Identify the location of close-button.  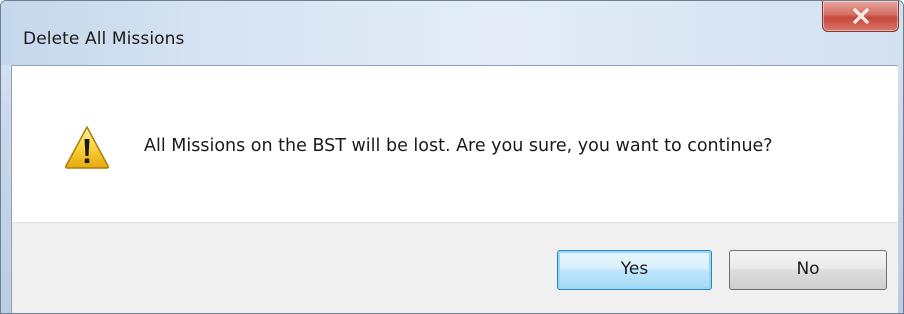
(860, 16).